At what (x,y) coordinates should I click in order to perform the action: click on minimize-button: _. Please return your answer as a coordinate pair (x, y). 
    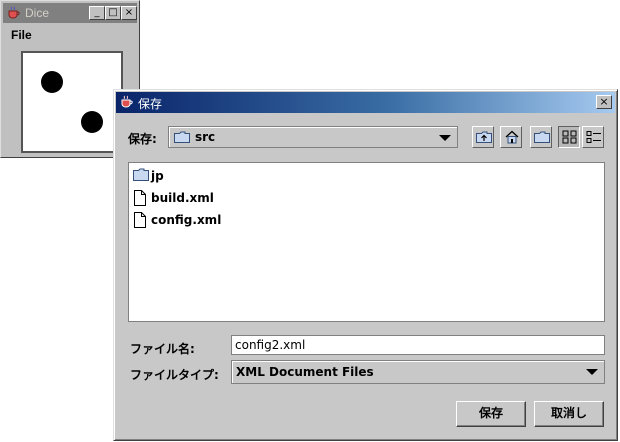
    Looking at the image, I should click on (97, 13).